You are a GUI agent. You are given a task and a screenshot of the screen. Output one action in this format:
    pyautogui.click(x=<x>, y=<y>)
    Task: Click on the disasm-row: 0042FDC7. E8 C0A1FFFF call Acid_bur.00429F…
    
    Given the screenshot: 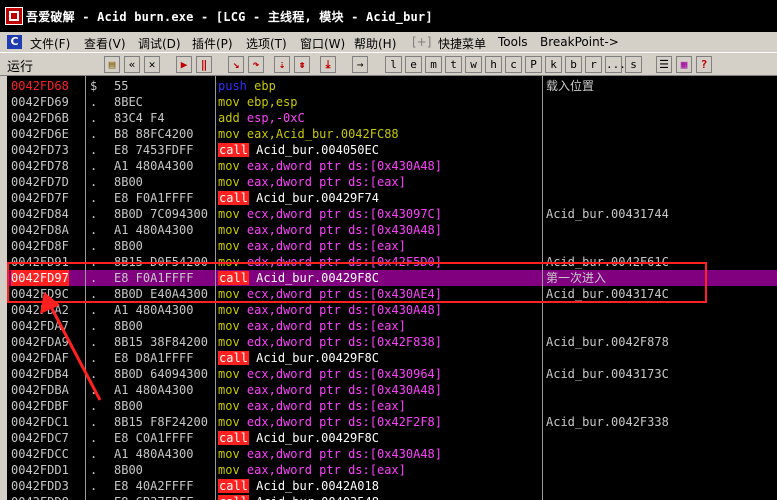 What is the action you would take?
    pyautogui.click(x=392, y=438)
    